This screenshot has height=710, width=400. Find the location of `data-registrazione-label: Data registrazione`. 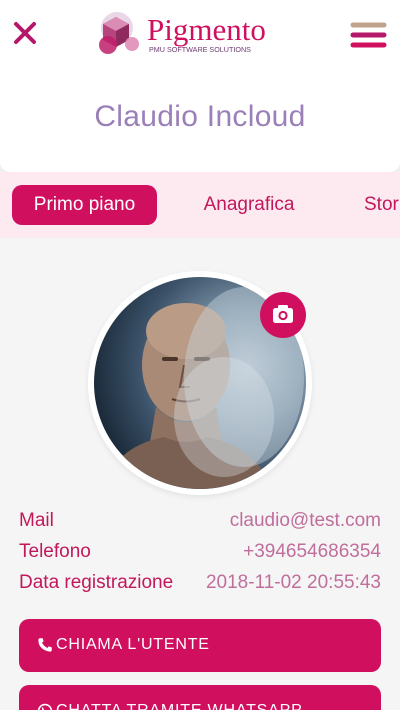

data-registrazione-label: Data registrazione is located at coordinates (96, 582).